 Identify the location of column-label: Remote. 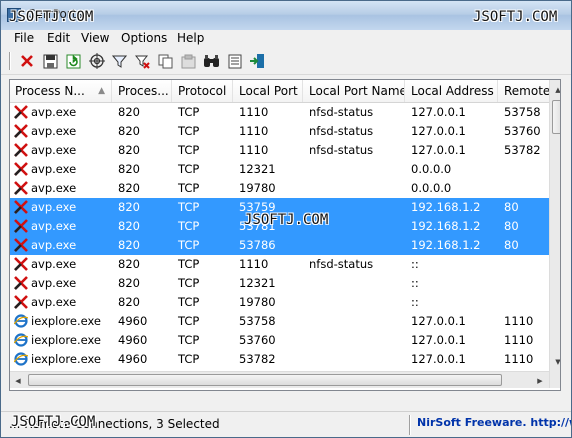
(527, 91).